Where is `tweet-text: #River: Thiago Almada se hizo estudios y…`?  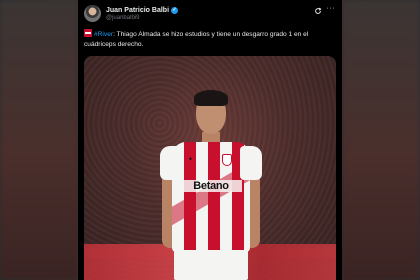 tweet-text: #River: Thiago Almada se hizo estudios y… is located at coordinates (210, 39).